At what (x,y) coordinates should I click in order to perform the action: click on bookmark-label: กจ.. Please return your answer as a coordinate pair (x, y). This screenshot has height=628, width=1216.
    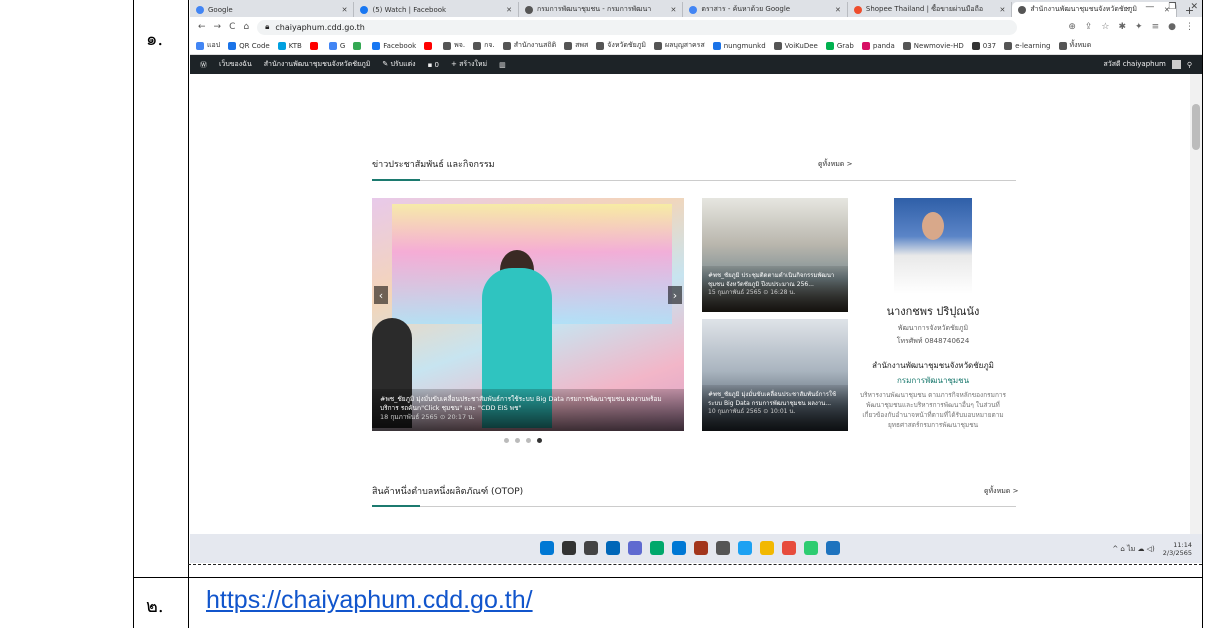
    Looking at the image, I should click on (489, 45).